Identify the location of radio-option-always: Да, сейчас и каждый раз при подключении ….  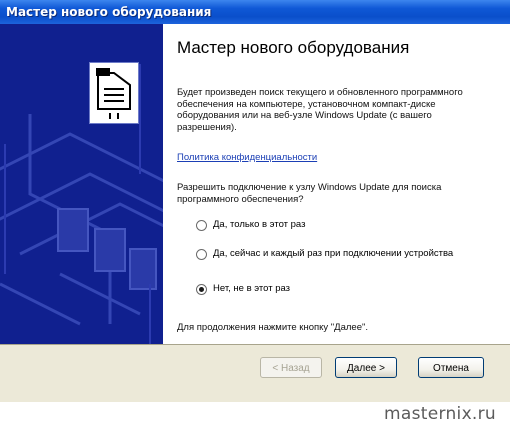
(341, 254).